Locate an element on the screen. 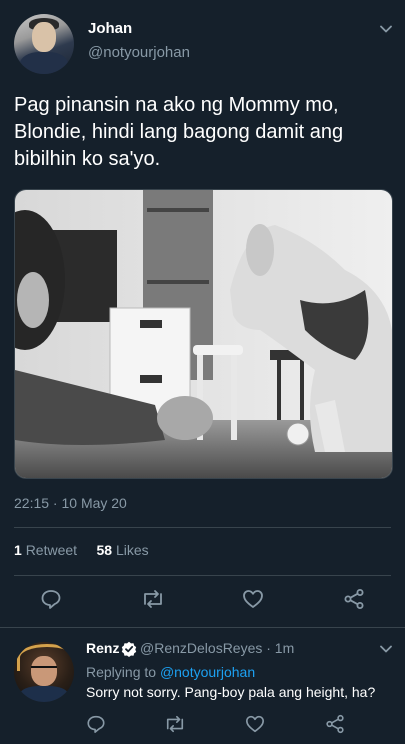 The height and width of the screenshot is (744, 405). author-avatar is located at coordinates (44, 44).